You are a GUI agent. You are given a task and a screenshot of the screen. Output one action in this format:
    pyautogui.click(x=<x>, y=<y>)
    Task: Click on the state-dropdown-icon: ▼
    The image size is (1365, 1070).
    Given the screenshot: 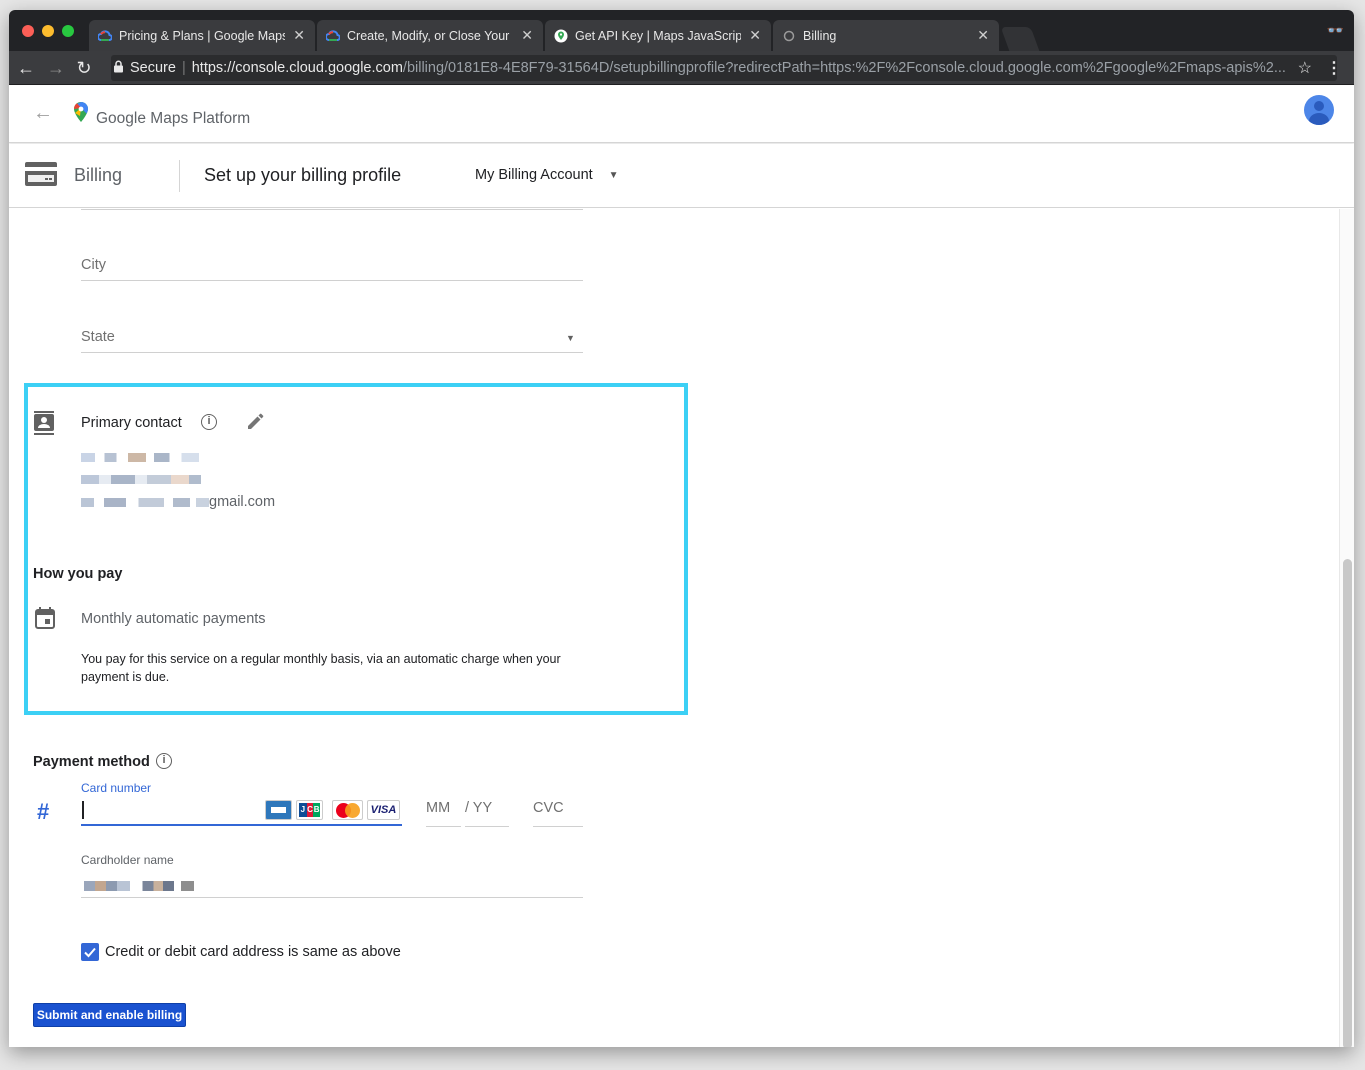 What is the action you would take?
    pyautogui.click(x=570, y=338)
    